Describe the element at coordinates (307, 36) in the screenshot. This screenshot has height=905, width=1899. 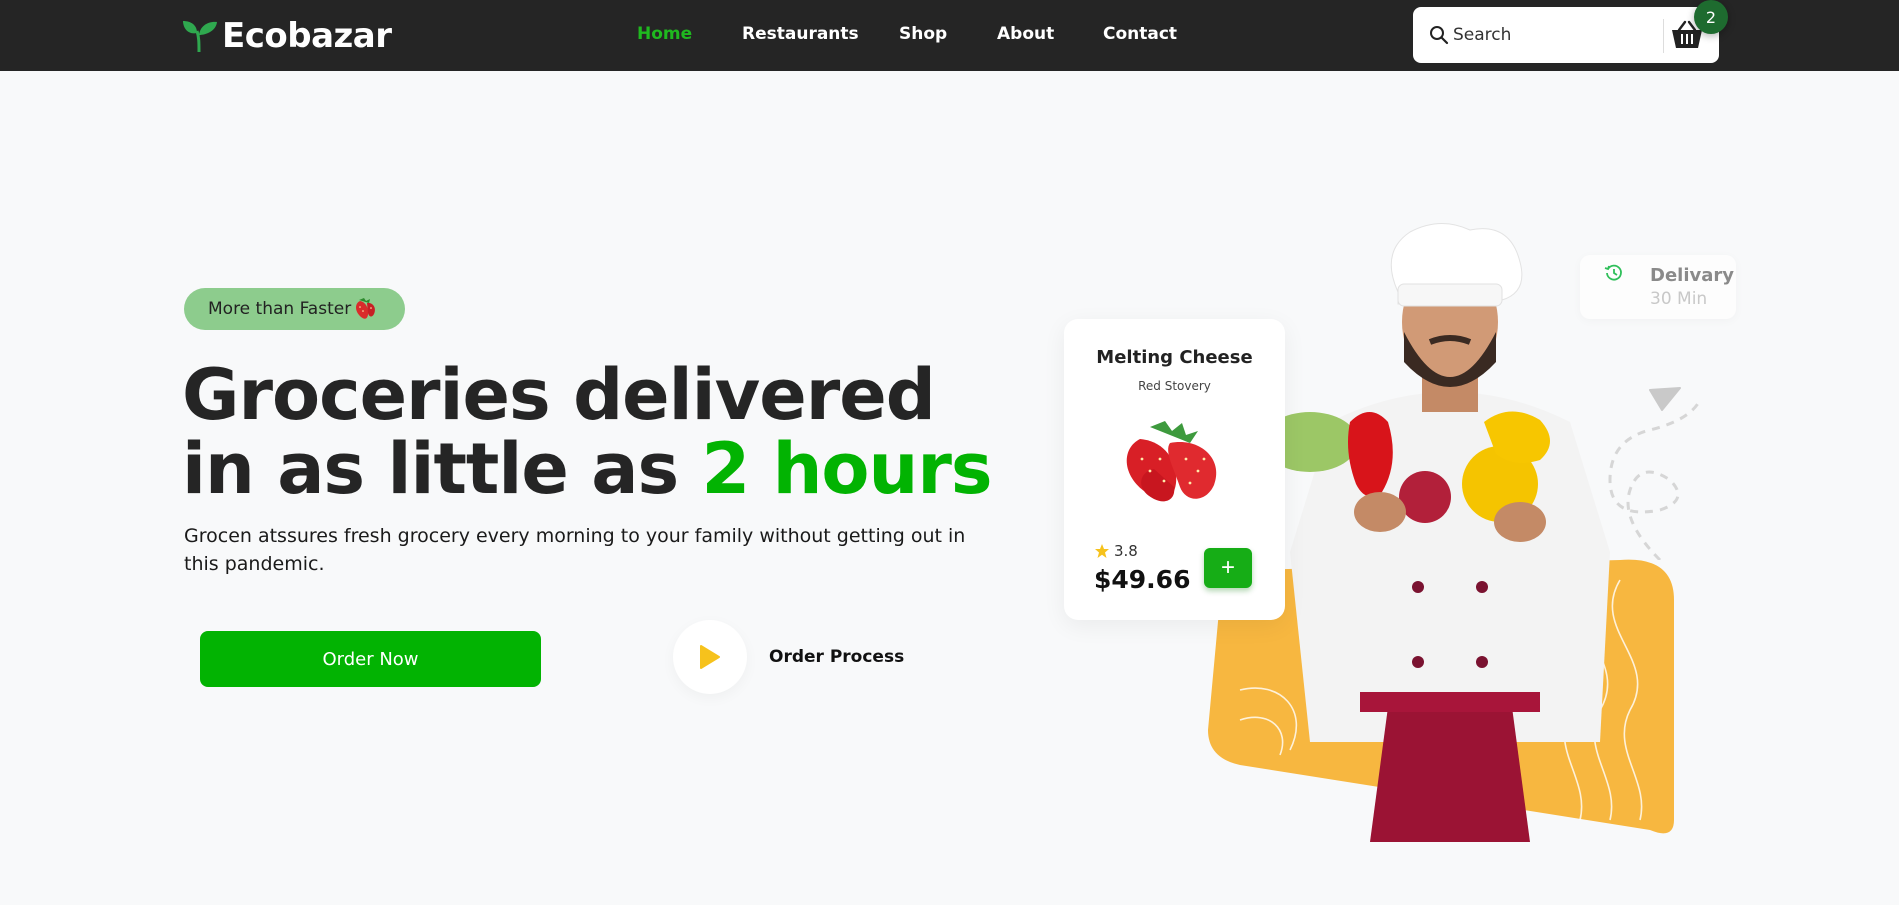
I see `brand-name: Ecobazar` at that location.